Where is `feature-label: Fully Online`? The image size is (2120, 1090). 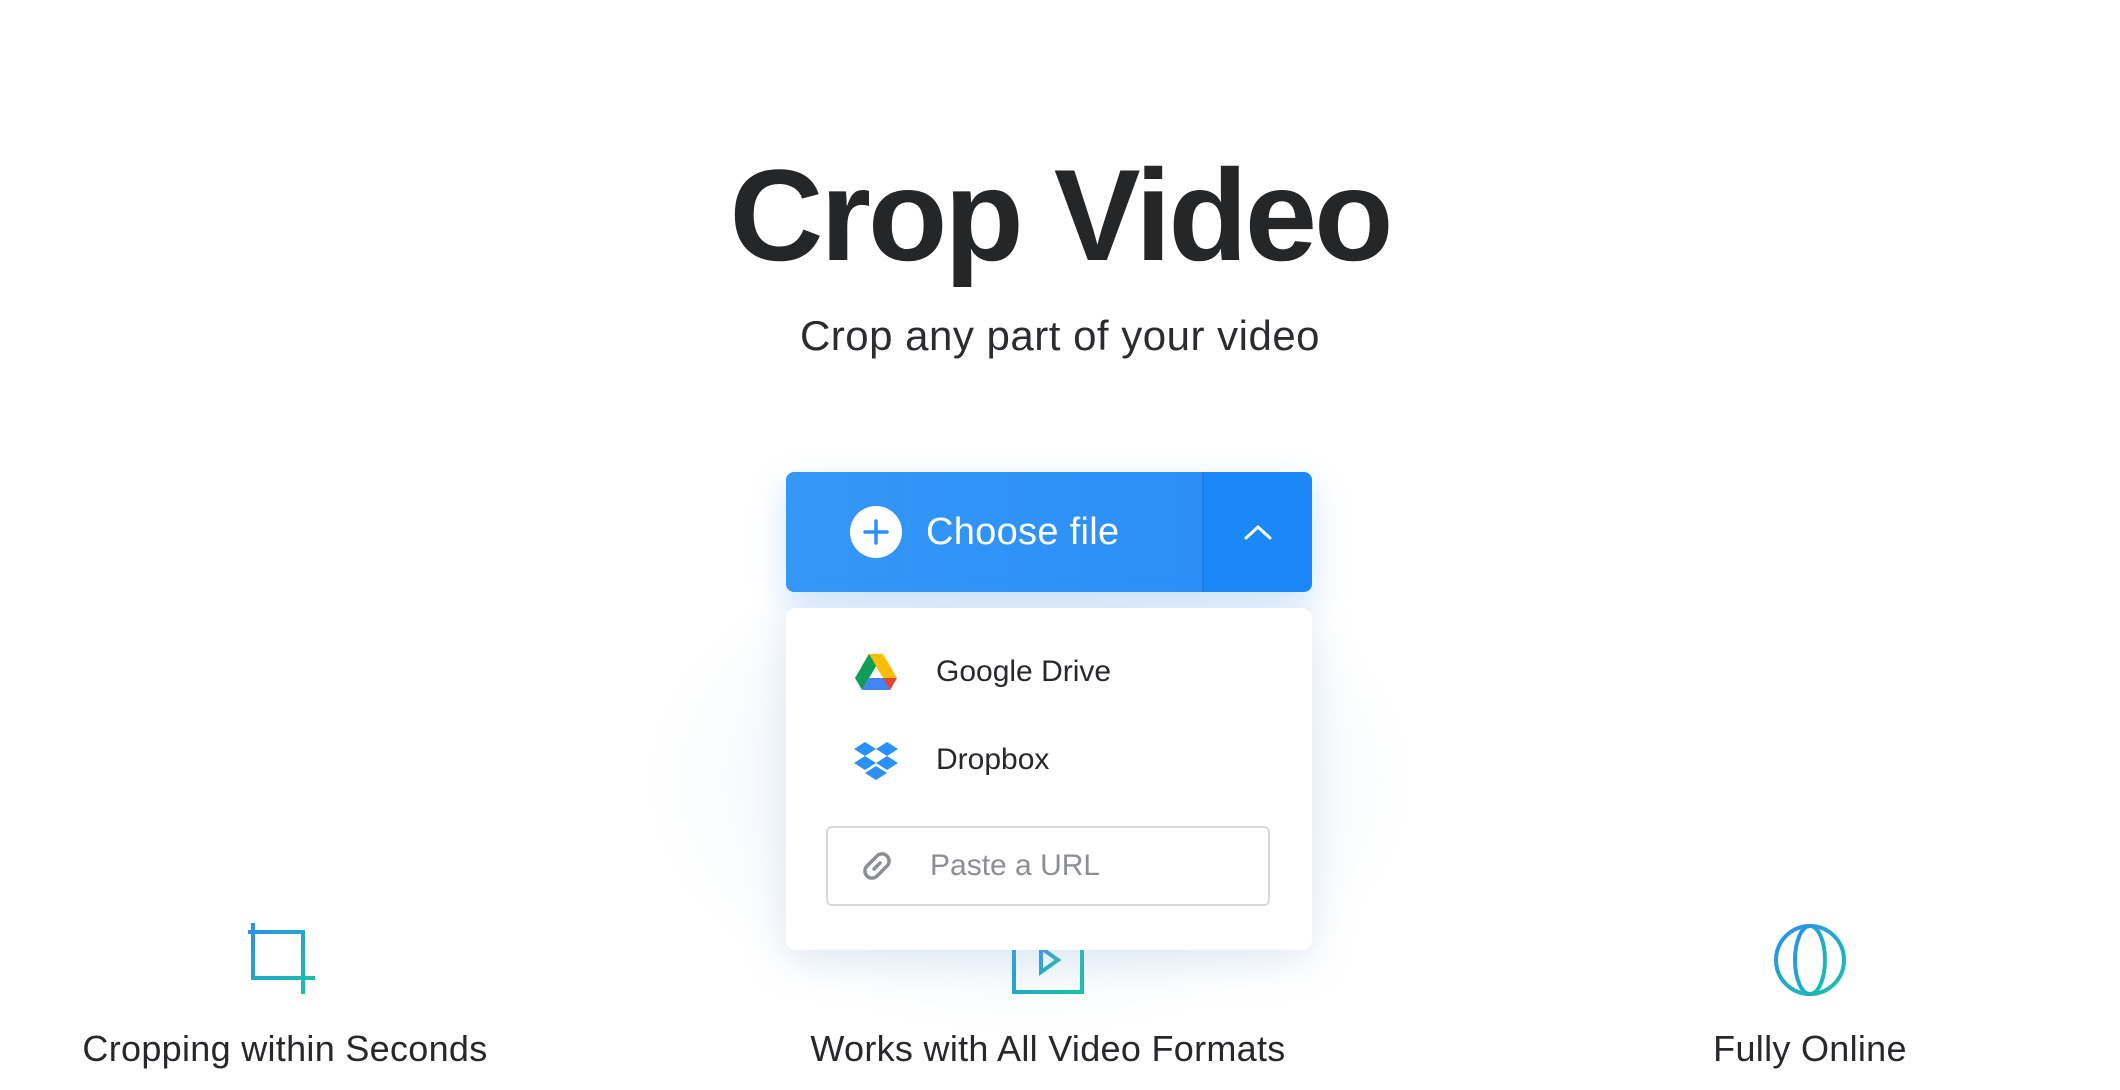 feature-label: Fully Online is located at coordinates (1810, 1048).